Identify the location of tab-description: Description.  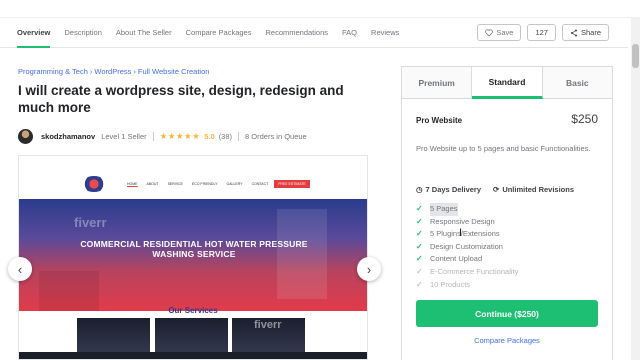
(86, 33).